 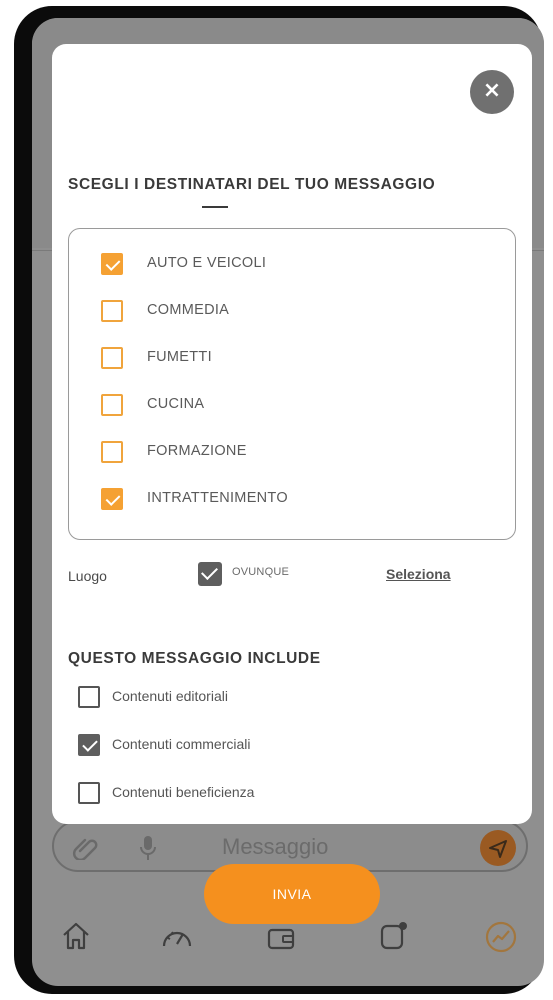 I want to click on speedometer-icon, so click(x=177, y=938).